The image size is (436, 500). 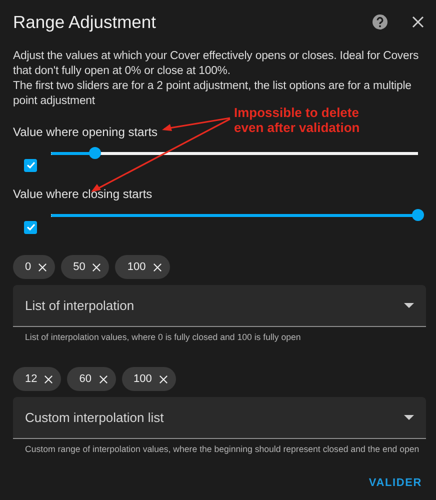 I want to click on description-text: The first two sliders are for a 2 point adjustment, the list options are for a multiple point adjustment, so click(x=212, y=93).